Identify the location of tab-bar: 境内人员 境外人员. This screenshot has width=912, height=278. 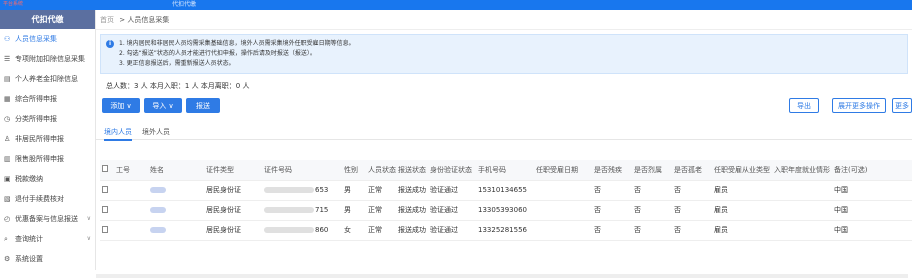
(504, 132).